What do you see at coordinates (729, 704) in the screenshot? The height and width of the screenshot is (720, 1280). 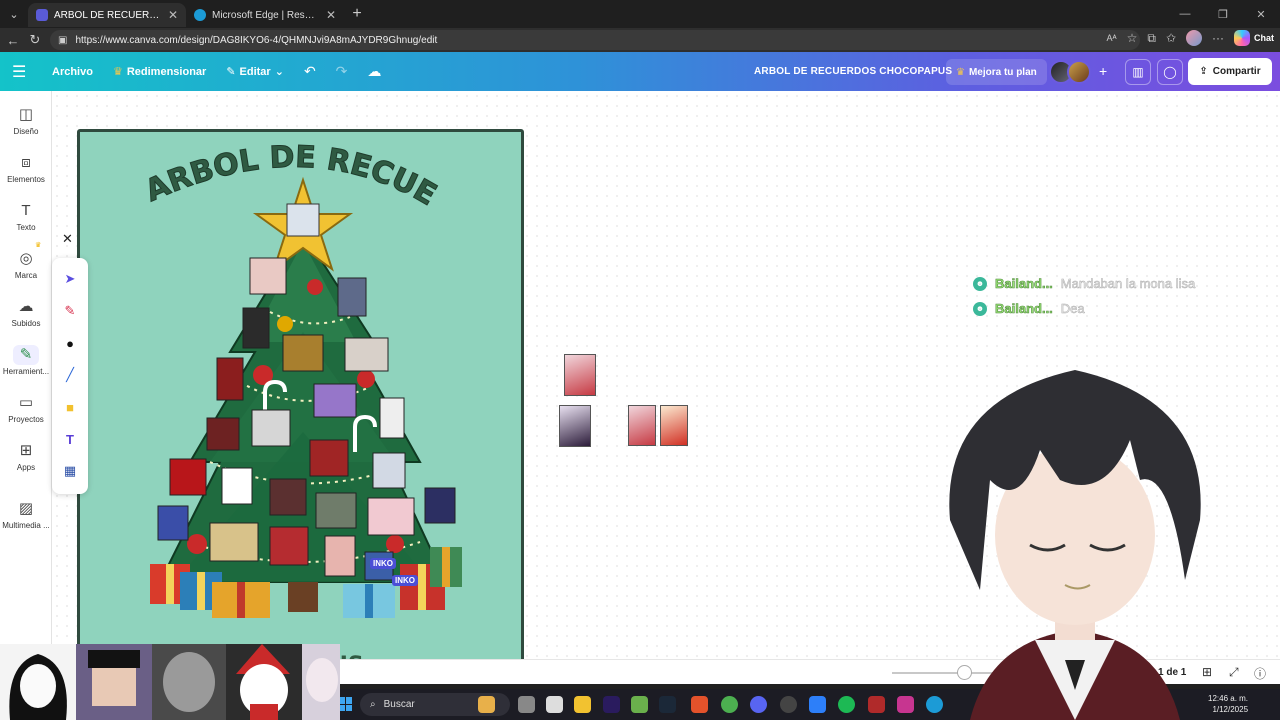 I see `chrome-icon` at bounding box center [729, 704].